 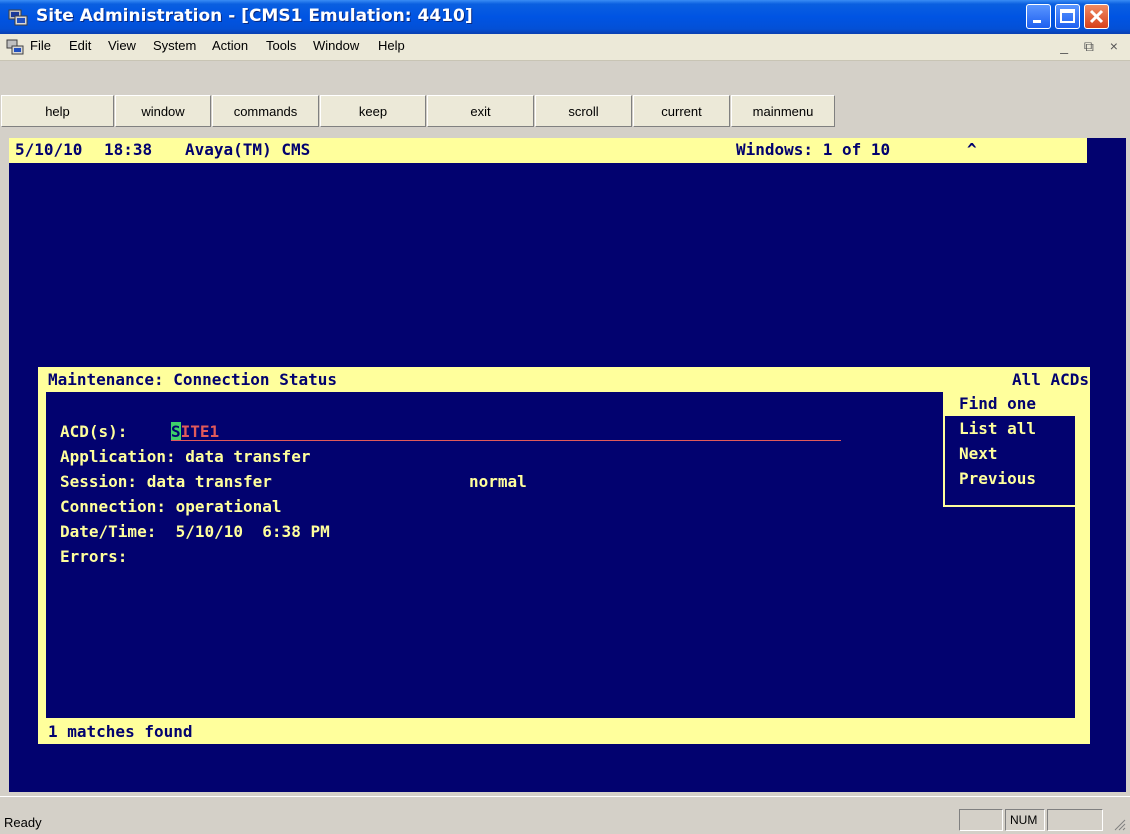 What do you see at coordinates (176, 431) in the screenshot?
I see `text-cursor: S` at bounding box center [176, 431].